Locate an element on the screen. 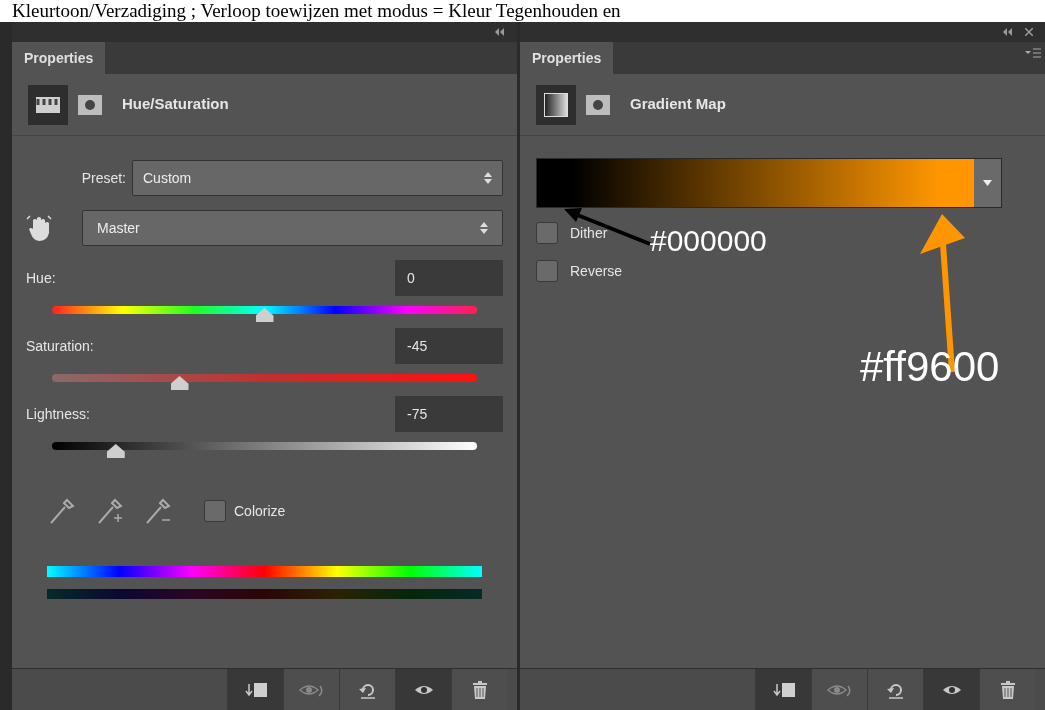  slider-label: Hue: is located at coordinates (41, 278).